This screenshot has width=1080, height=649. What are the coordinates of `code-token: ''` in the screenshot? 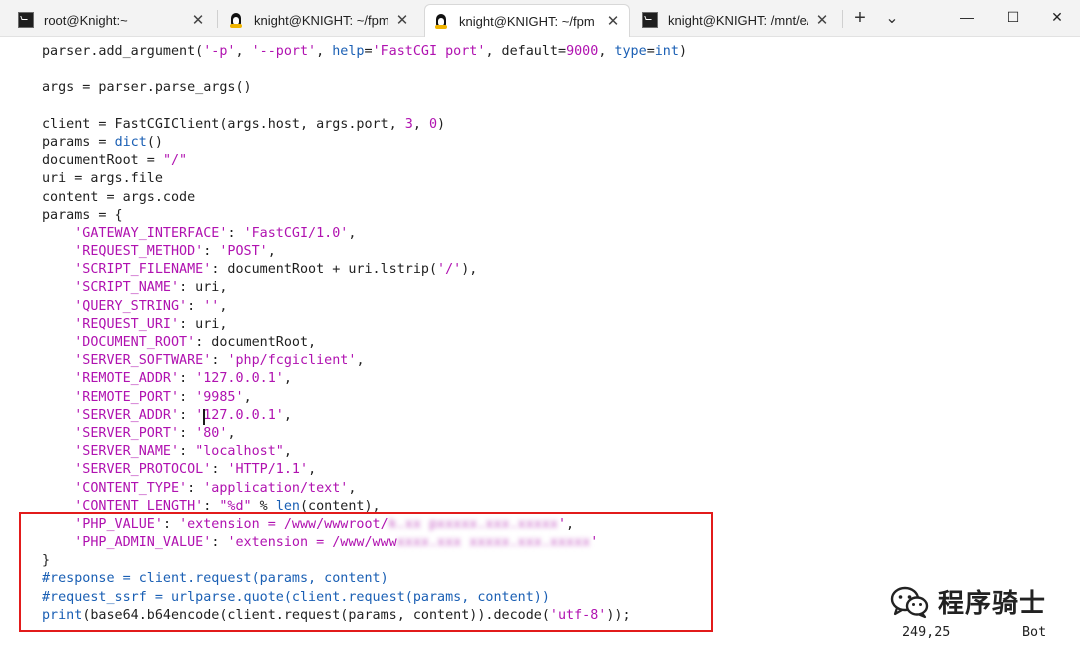 It's located at (211, 306).